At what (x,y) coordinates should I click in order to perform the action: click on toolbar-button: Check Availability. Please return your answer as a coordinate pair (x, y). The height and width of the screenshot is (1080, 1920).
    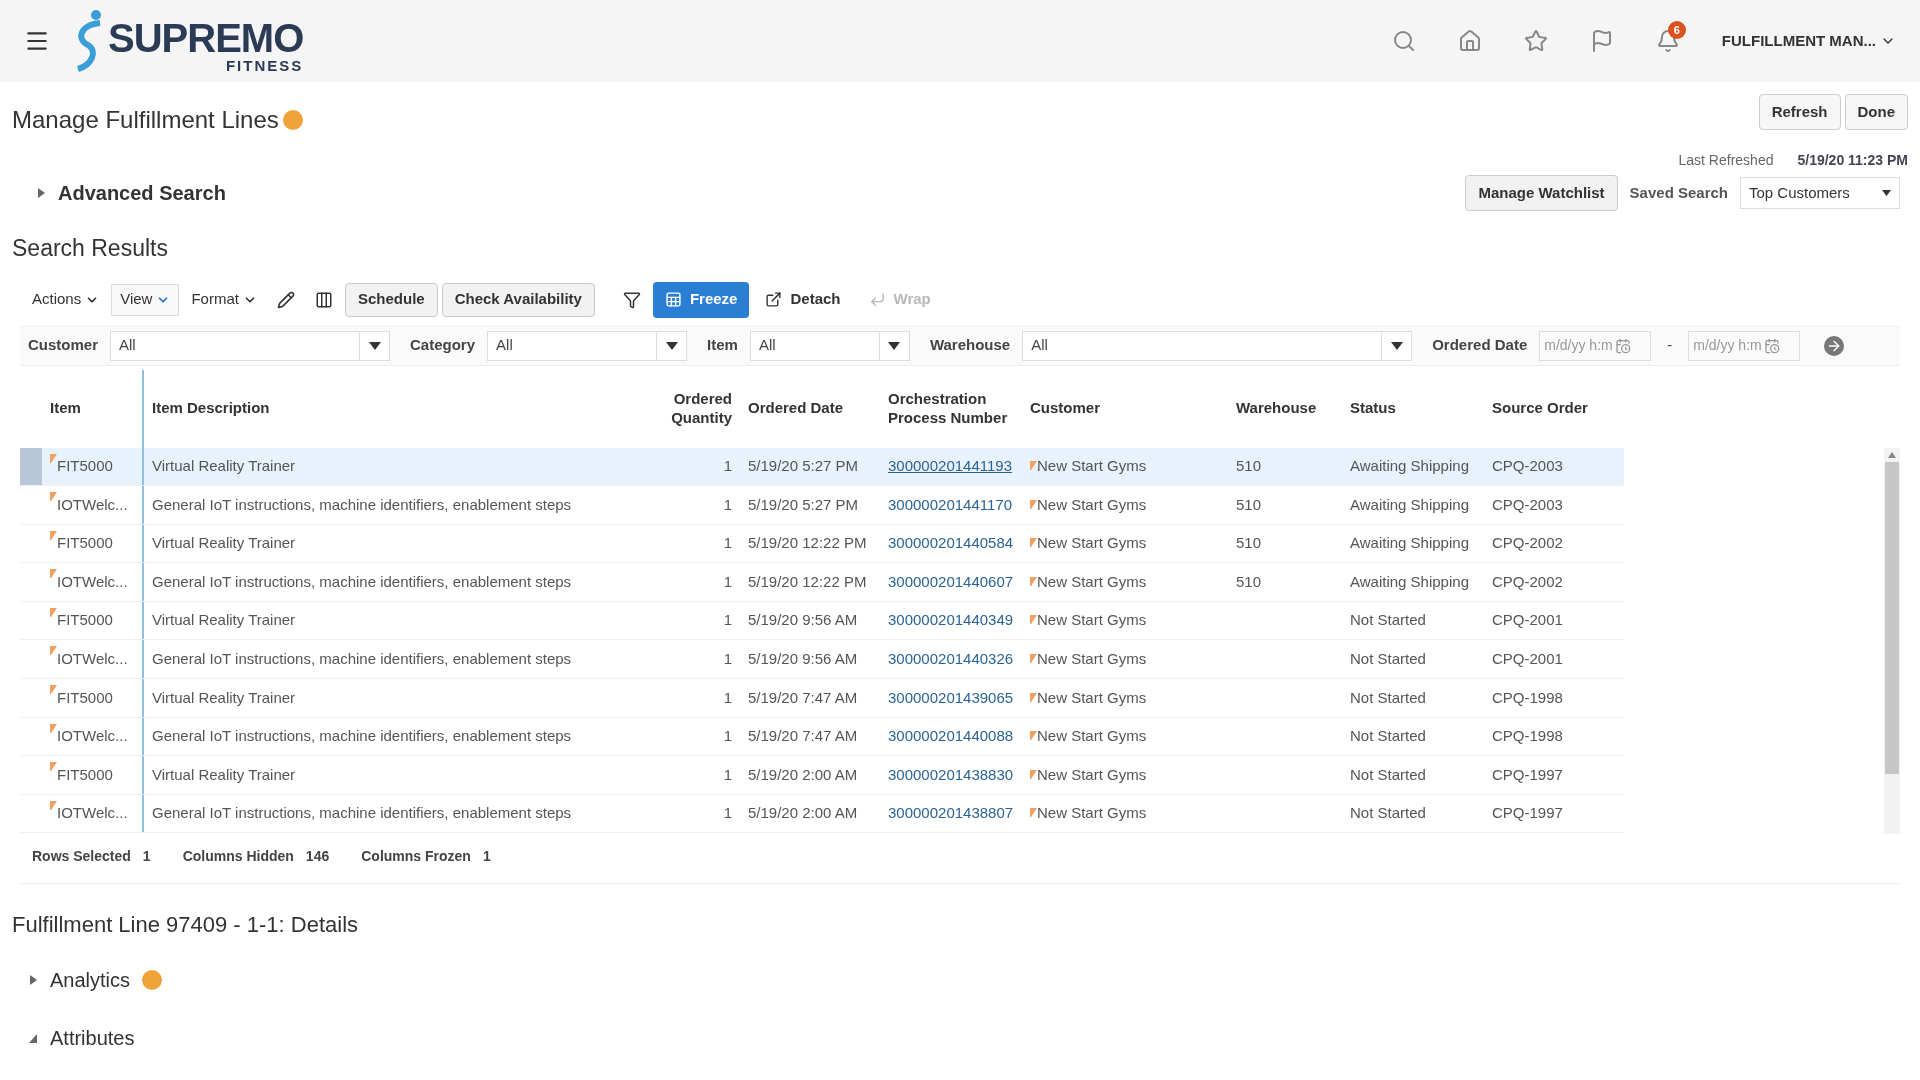
    Looking at the image, I should click on (518, 299).